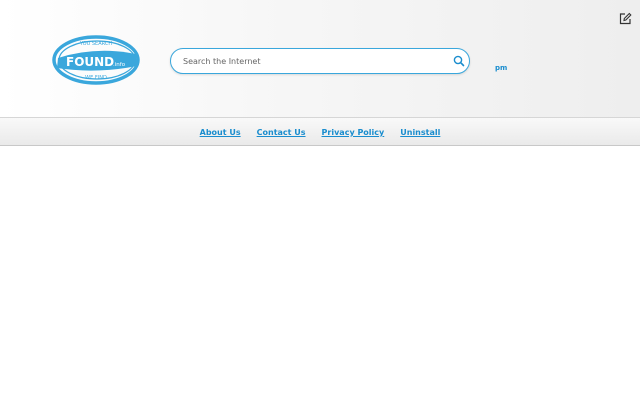 The width and height of the screenshot is (640, 400). What do you see at coordinates (625, 18) in the screenshot?
I see `edit-icon` at bounding box center [625, 18].